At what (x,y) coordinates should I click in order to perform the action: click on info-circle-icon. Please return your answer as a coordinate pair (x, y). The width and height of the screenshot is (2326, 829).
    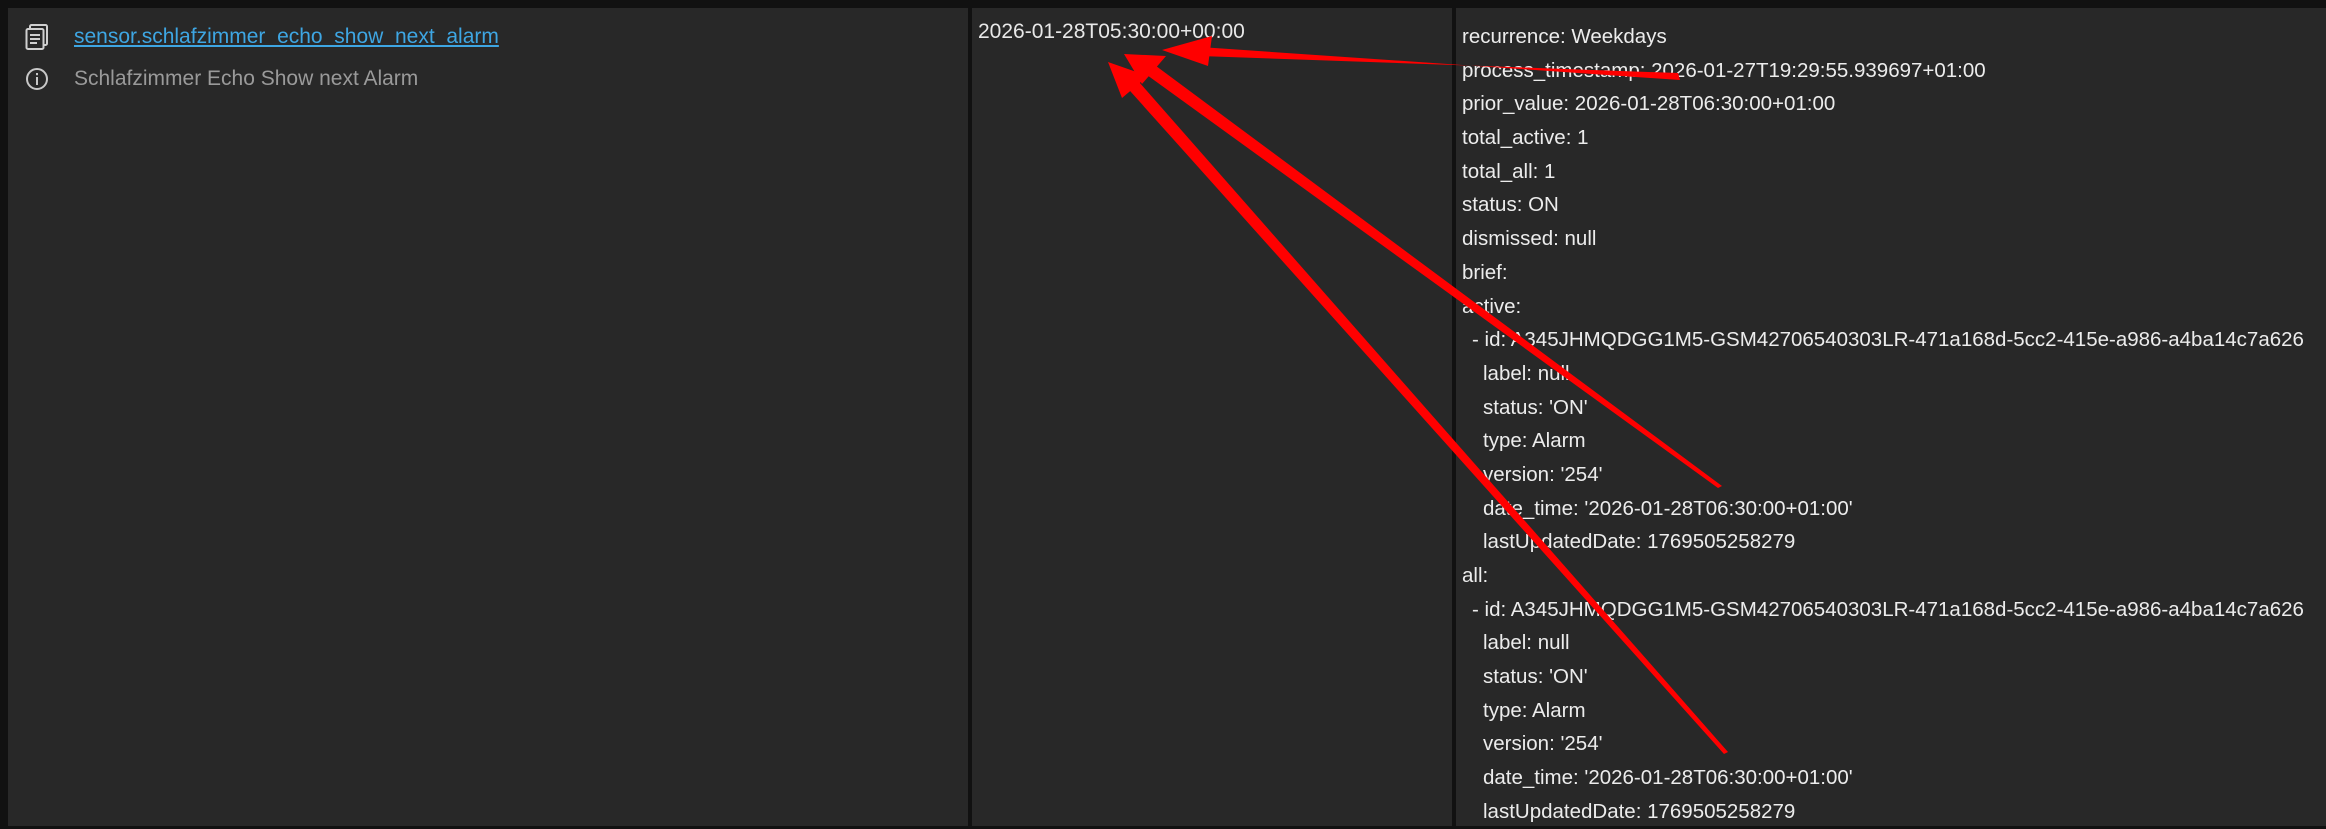
    Looking at the image, I should click on (37, 79).